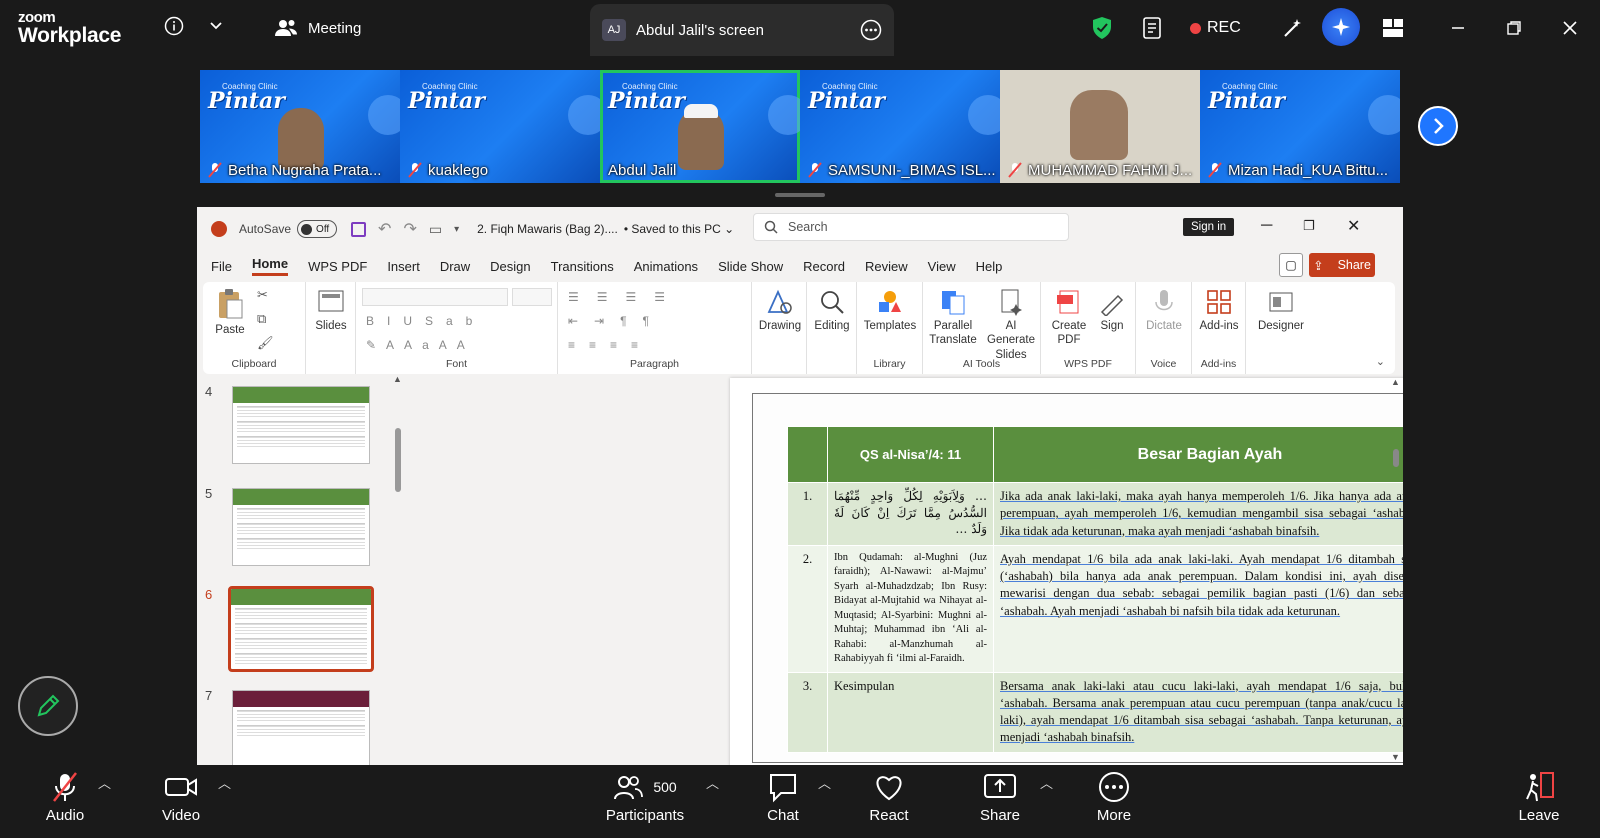 The image size is (1600, 838). What do you see at coordinates (666, 266) in the screenshot?
I see `tab-animations: Animations` at bounding box center [666, 266].